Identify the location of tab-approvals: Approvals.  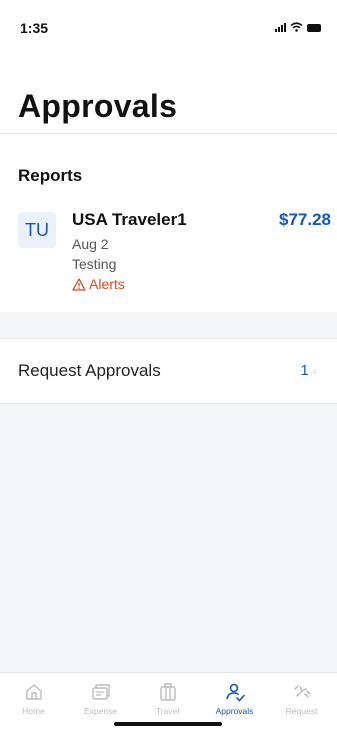
(234, 701).